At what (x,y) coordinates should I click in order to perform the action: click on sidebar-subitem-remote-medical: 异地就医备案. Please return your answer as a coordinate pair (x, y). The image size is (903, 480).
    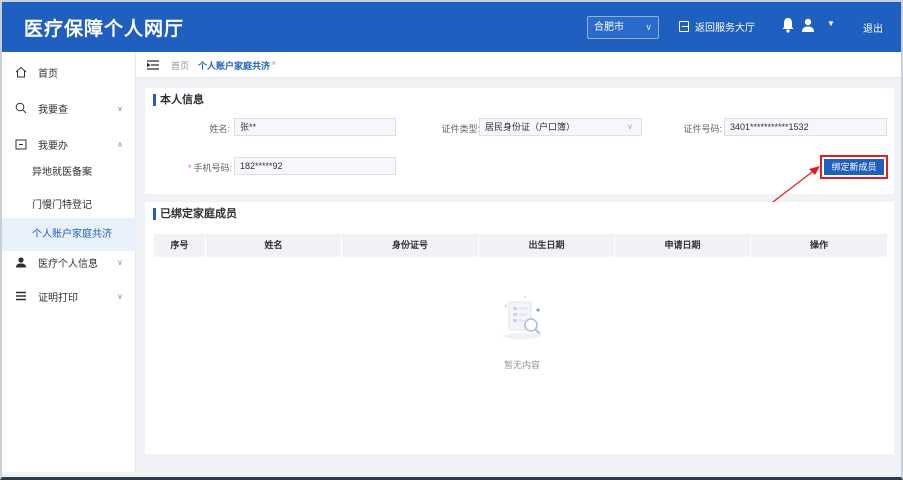
    Looking at the image, I should click on (69, 172).